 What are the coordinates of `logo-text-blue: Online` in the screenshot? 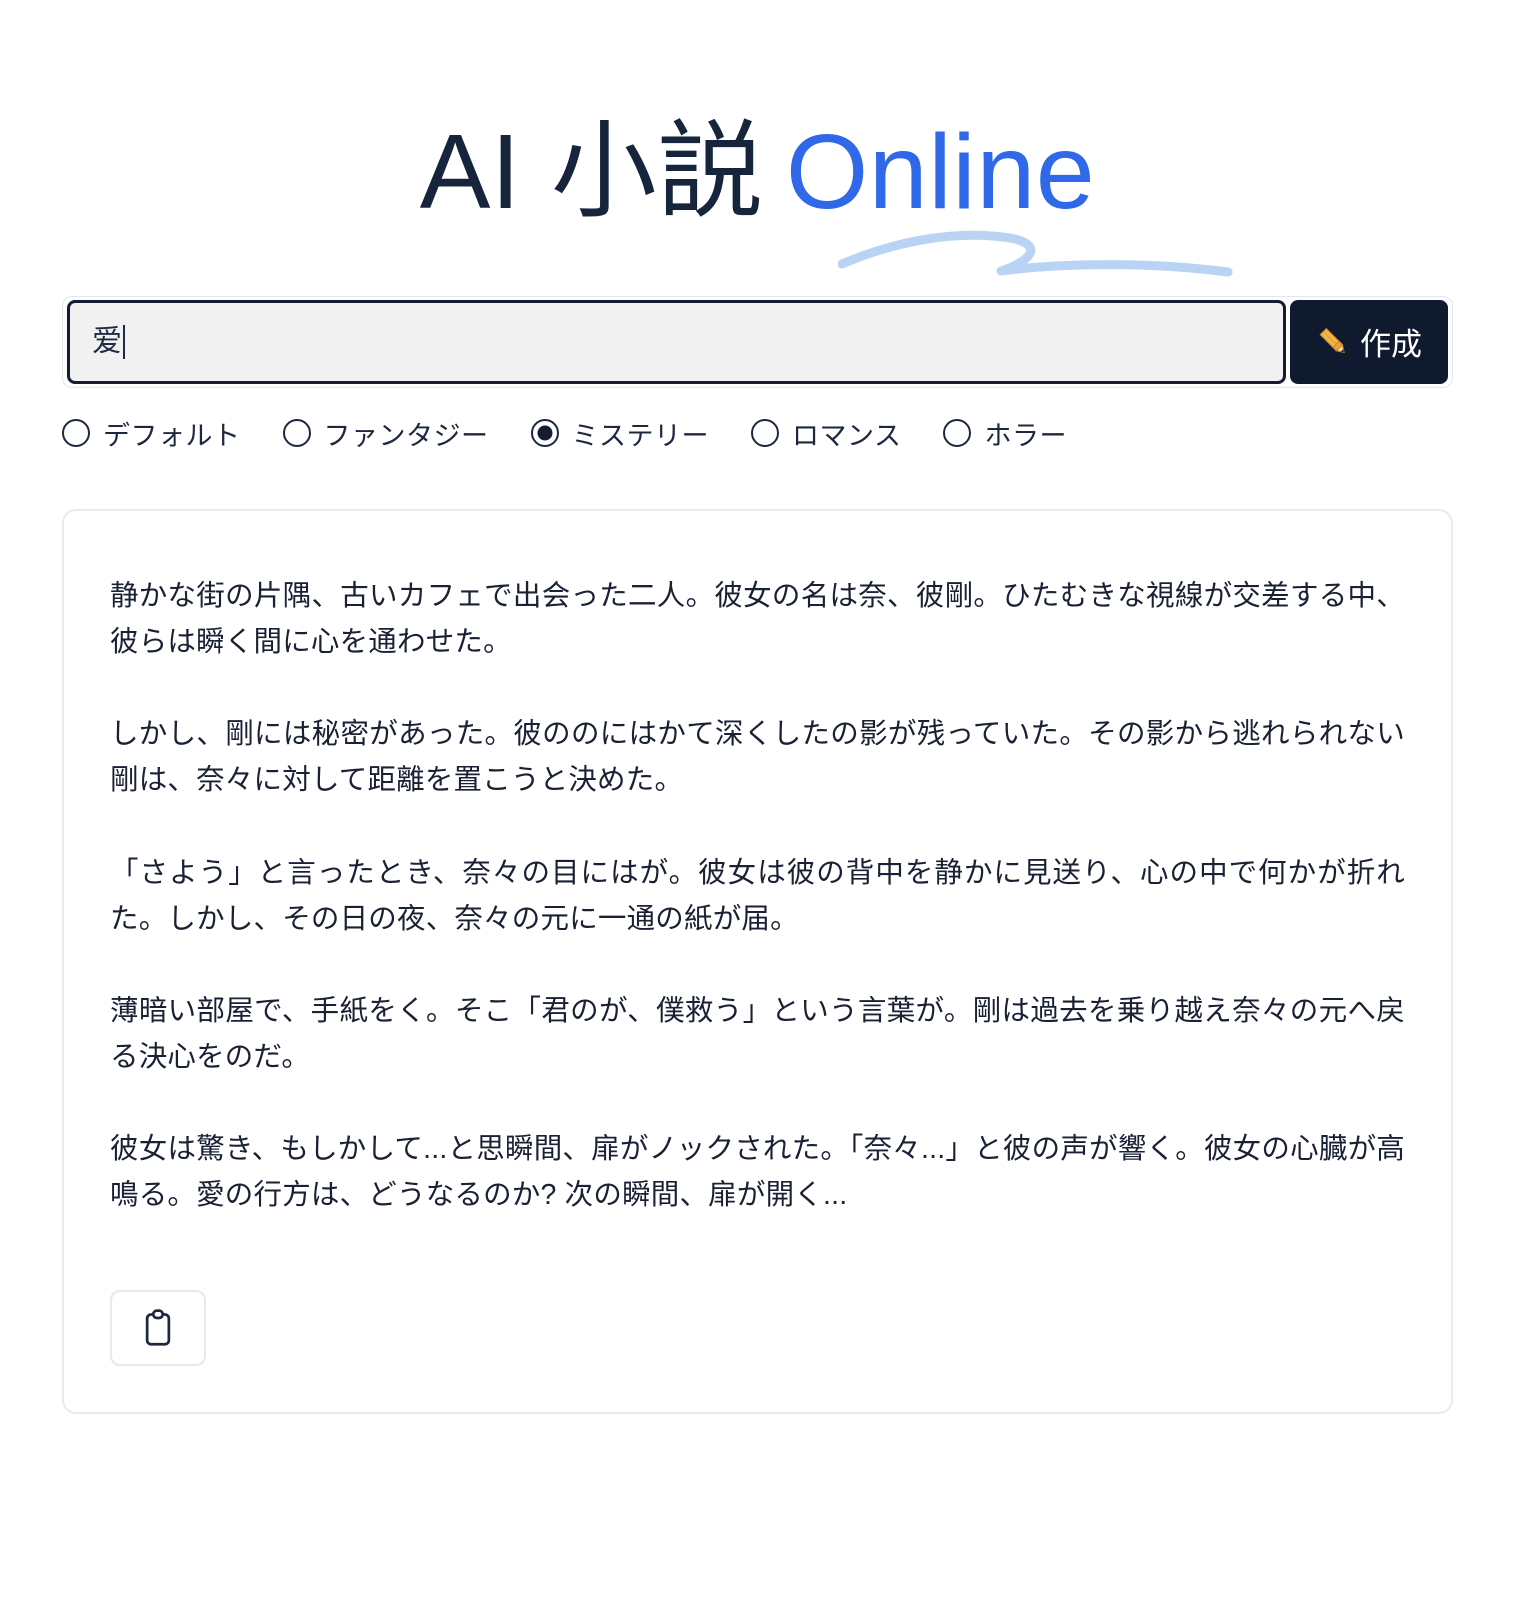 It's located at (940, 172).